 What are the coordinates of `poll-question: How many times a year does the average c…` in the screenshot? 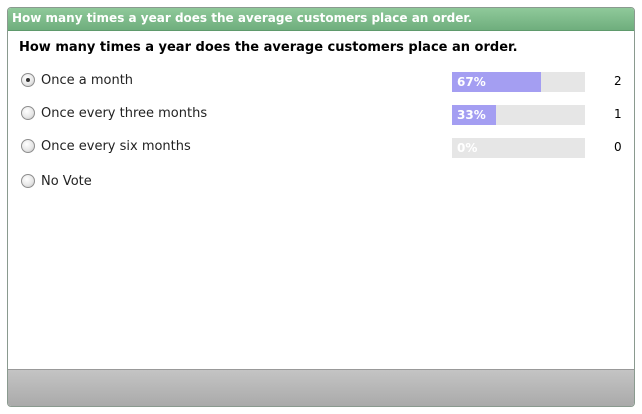 It's located at (268, 47).